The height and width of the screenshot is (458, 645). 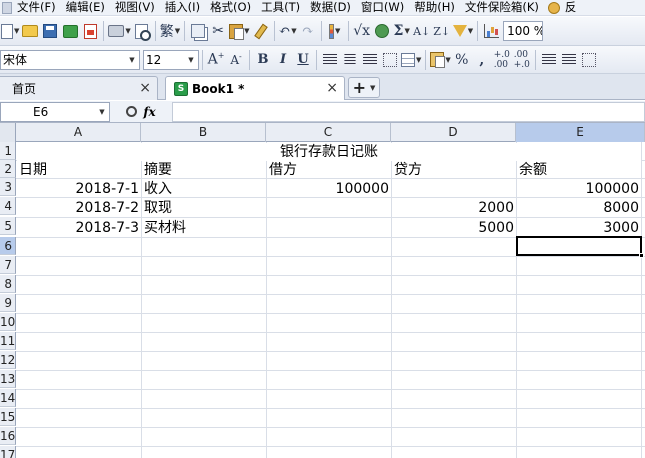 What do you see at coordinates (203, 132) in the screenshot?
I see `column-header-b: B` at bounding box center [203, 132].